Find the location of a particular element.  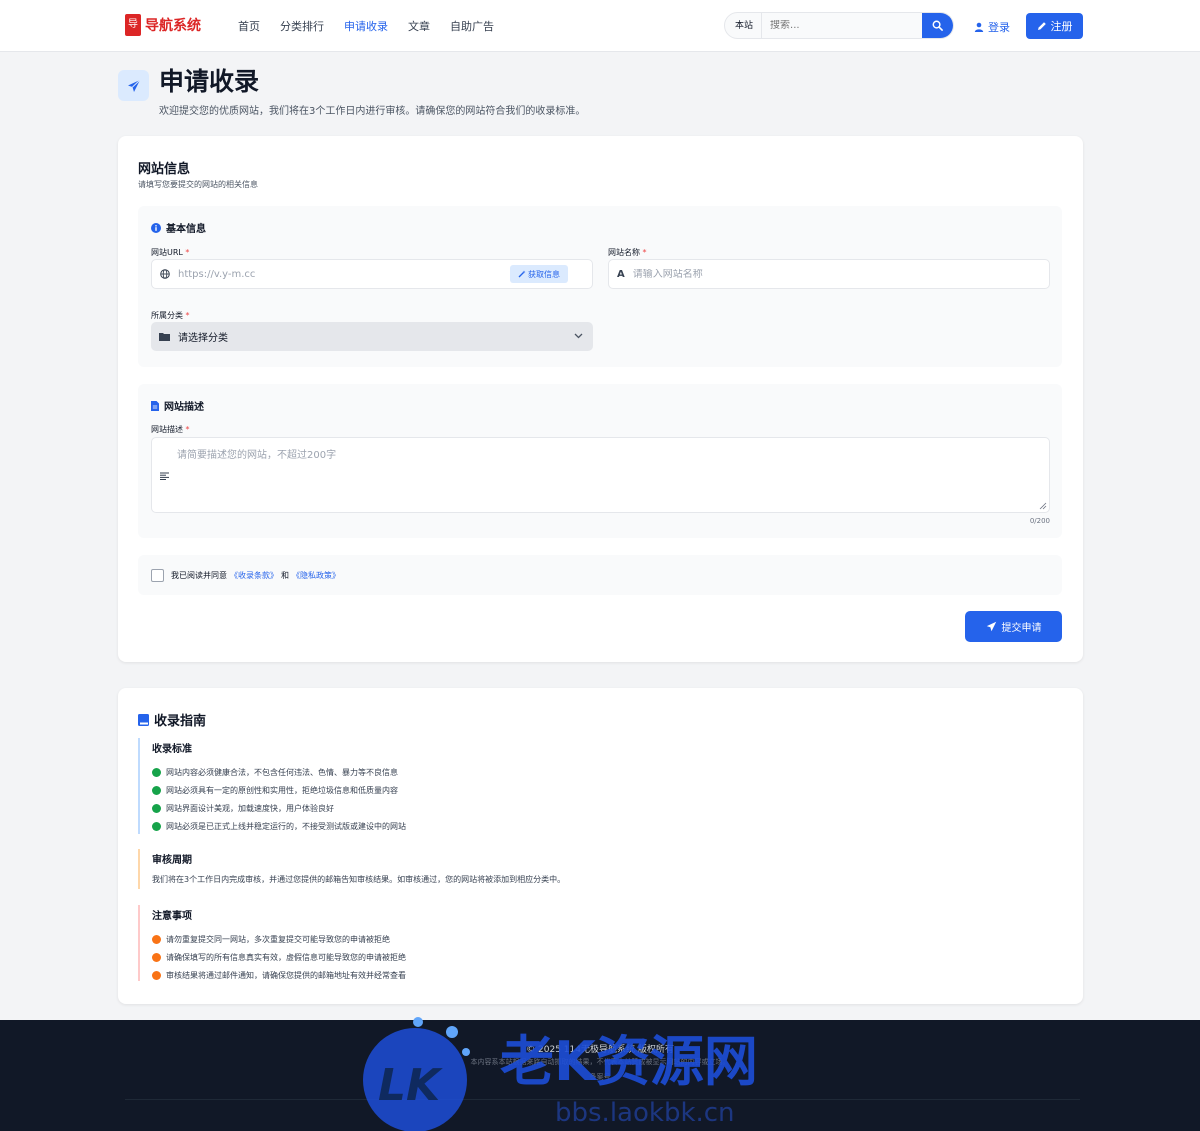

chevron-down-icon is located at coordinates (578, 336).